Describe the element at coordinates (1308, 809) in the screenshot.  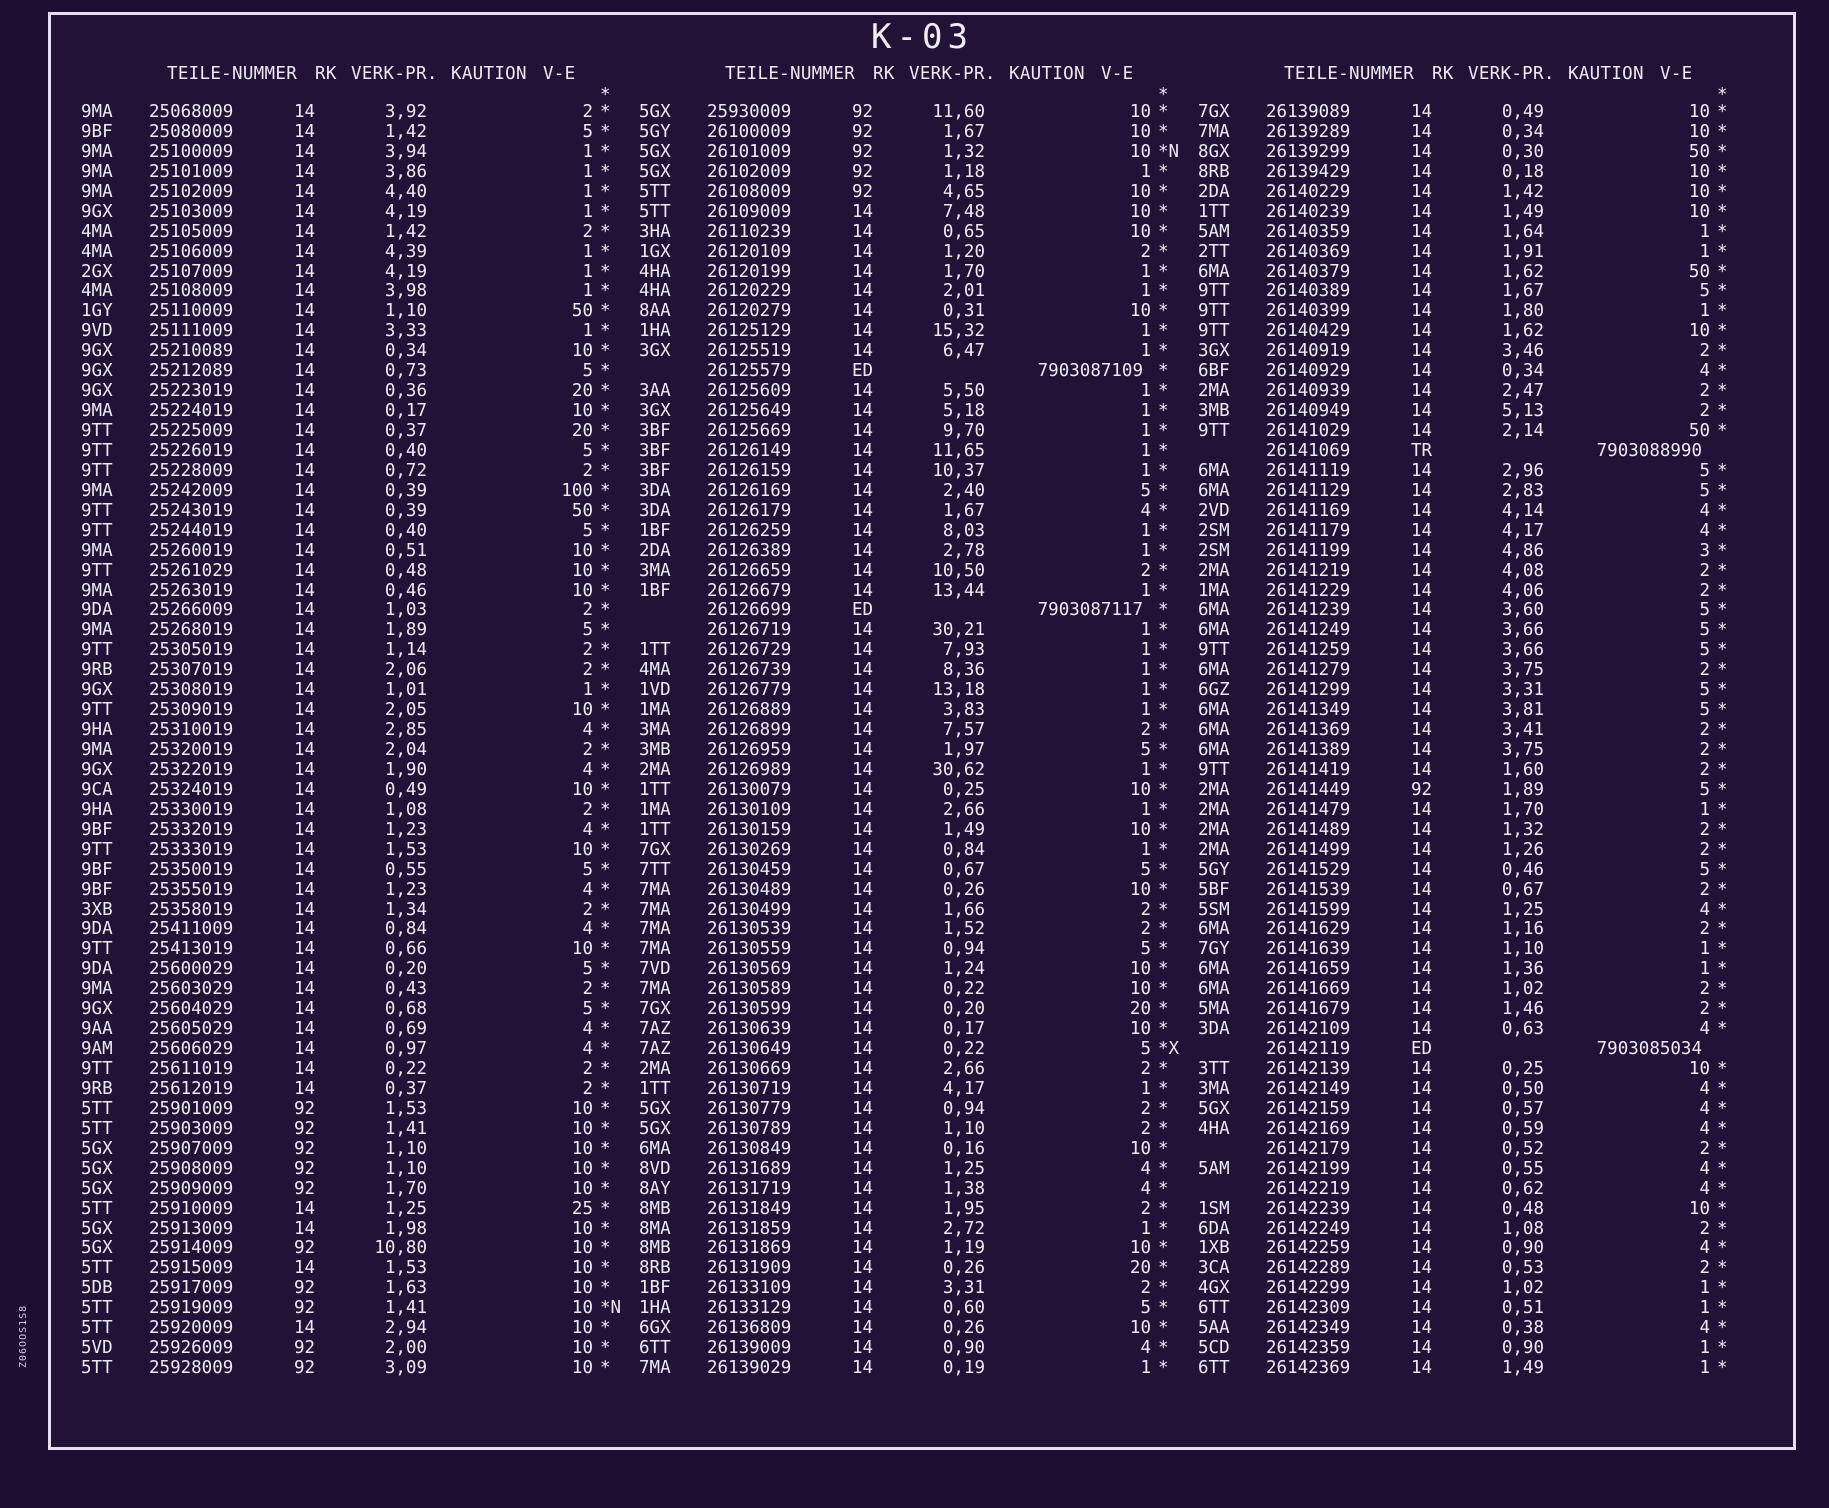
I see `cell-teile: 26141479` at that location.